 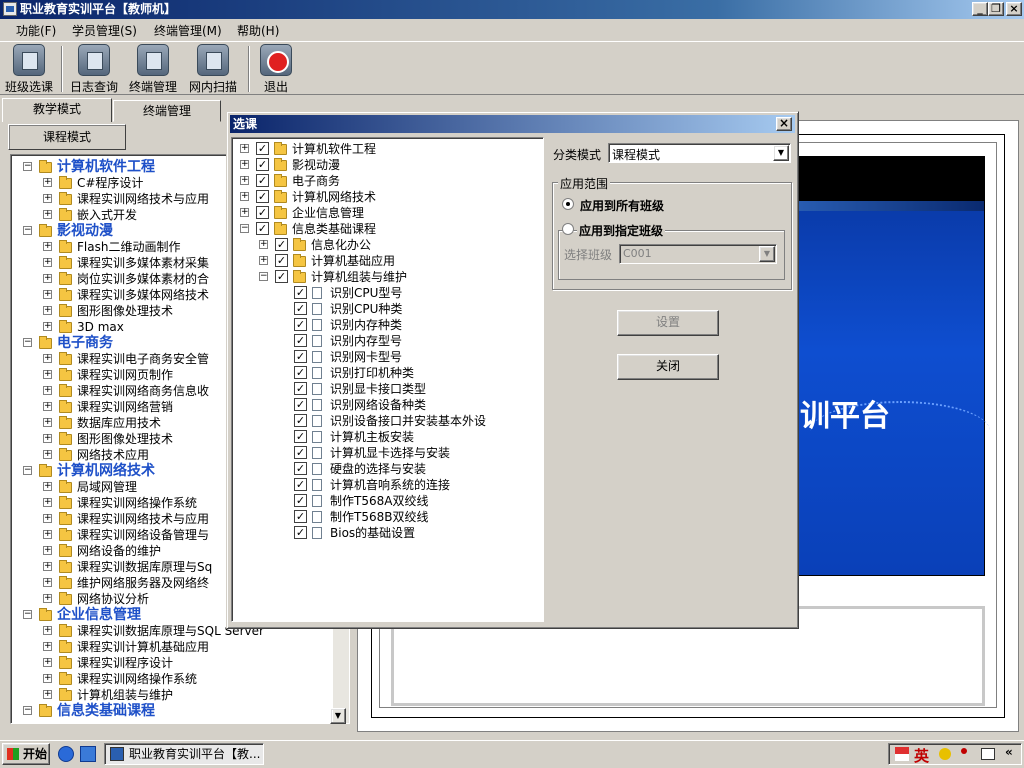 I want to click on dialog-tree-row: + ✓ 电子商务, so click(x=384, y=181).